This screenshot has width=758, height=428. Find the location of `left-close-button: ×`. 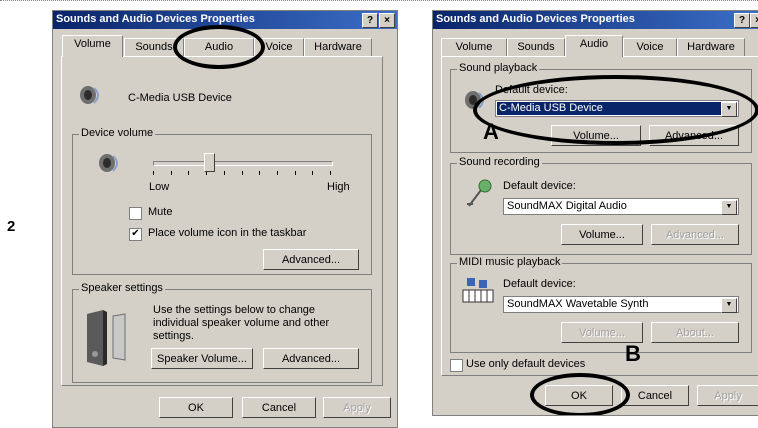

left-close-button: × is located at coordinates (387, 20).